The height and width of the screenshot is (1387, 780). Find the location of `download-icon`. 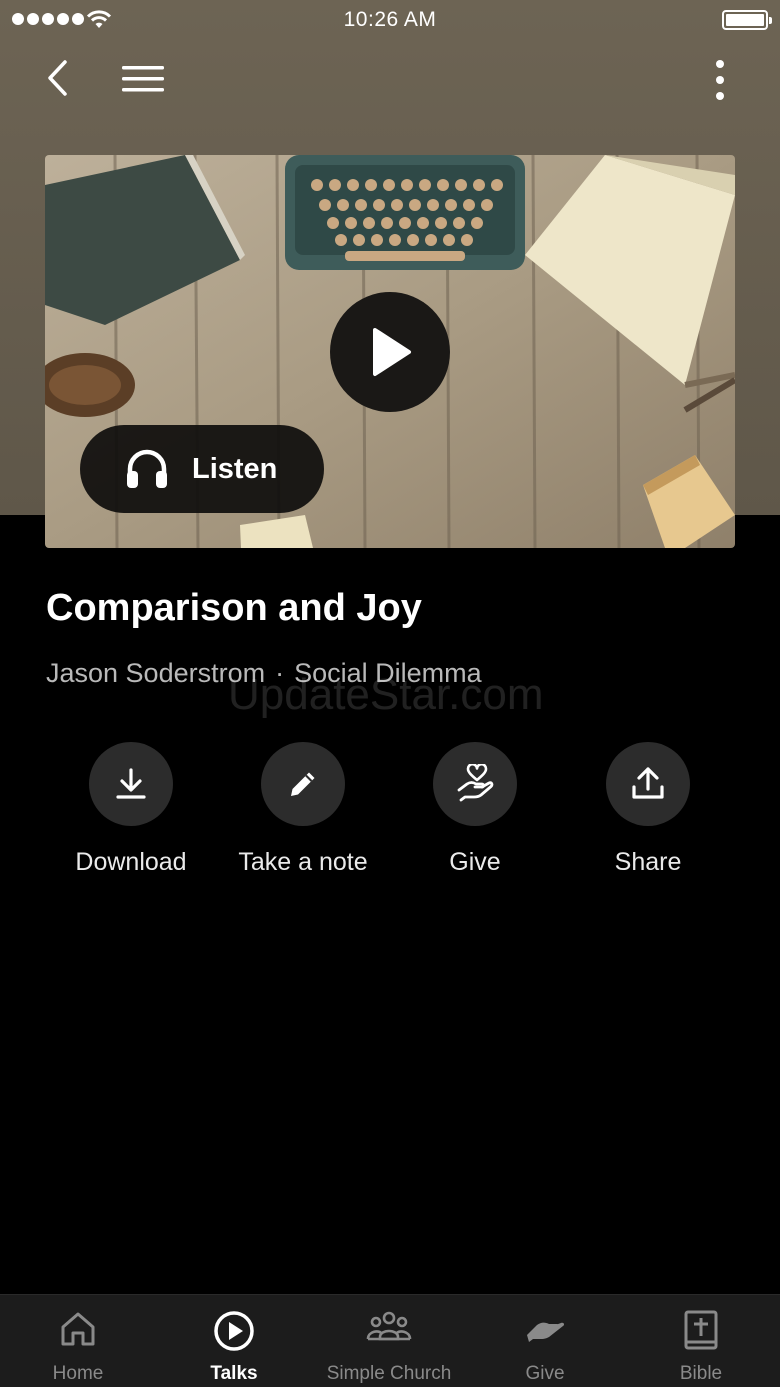

download-icon is located at coordinates (131, 783).